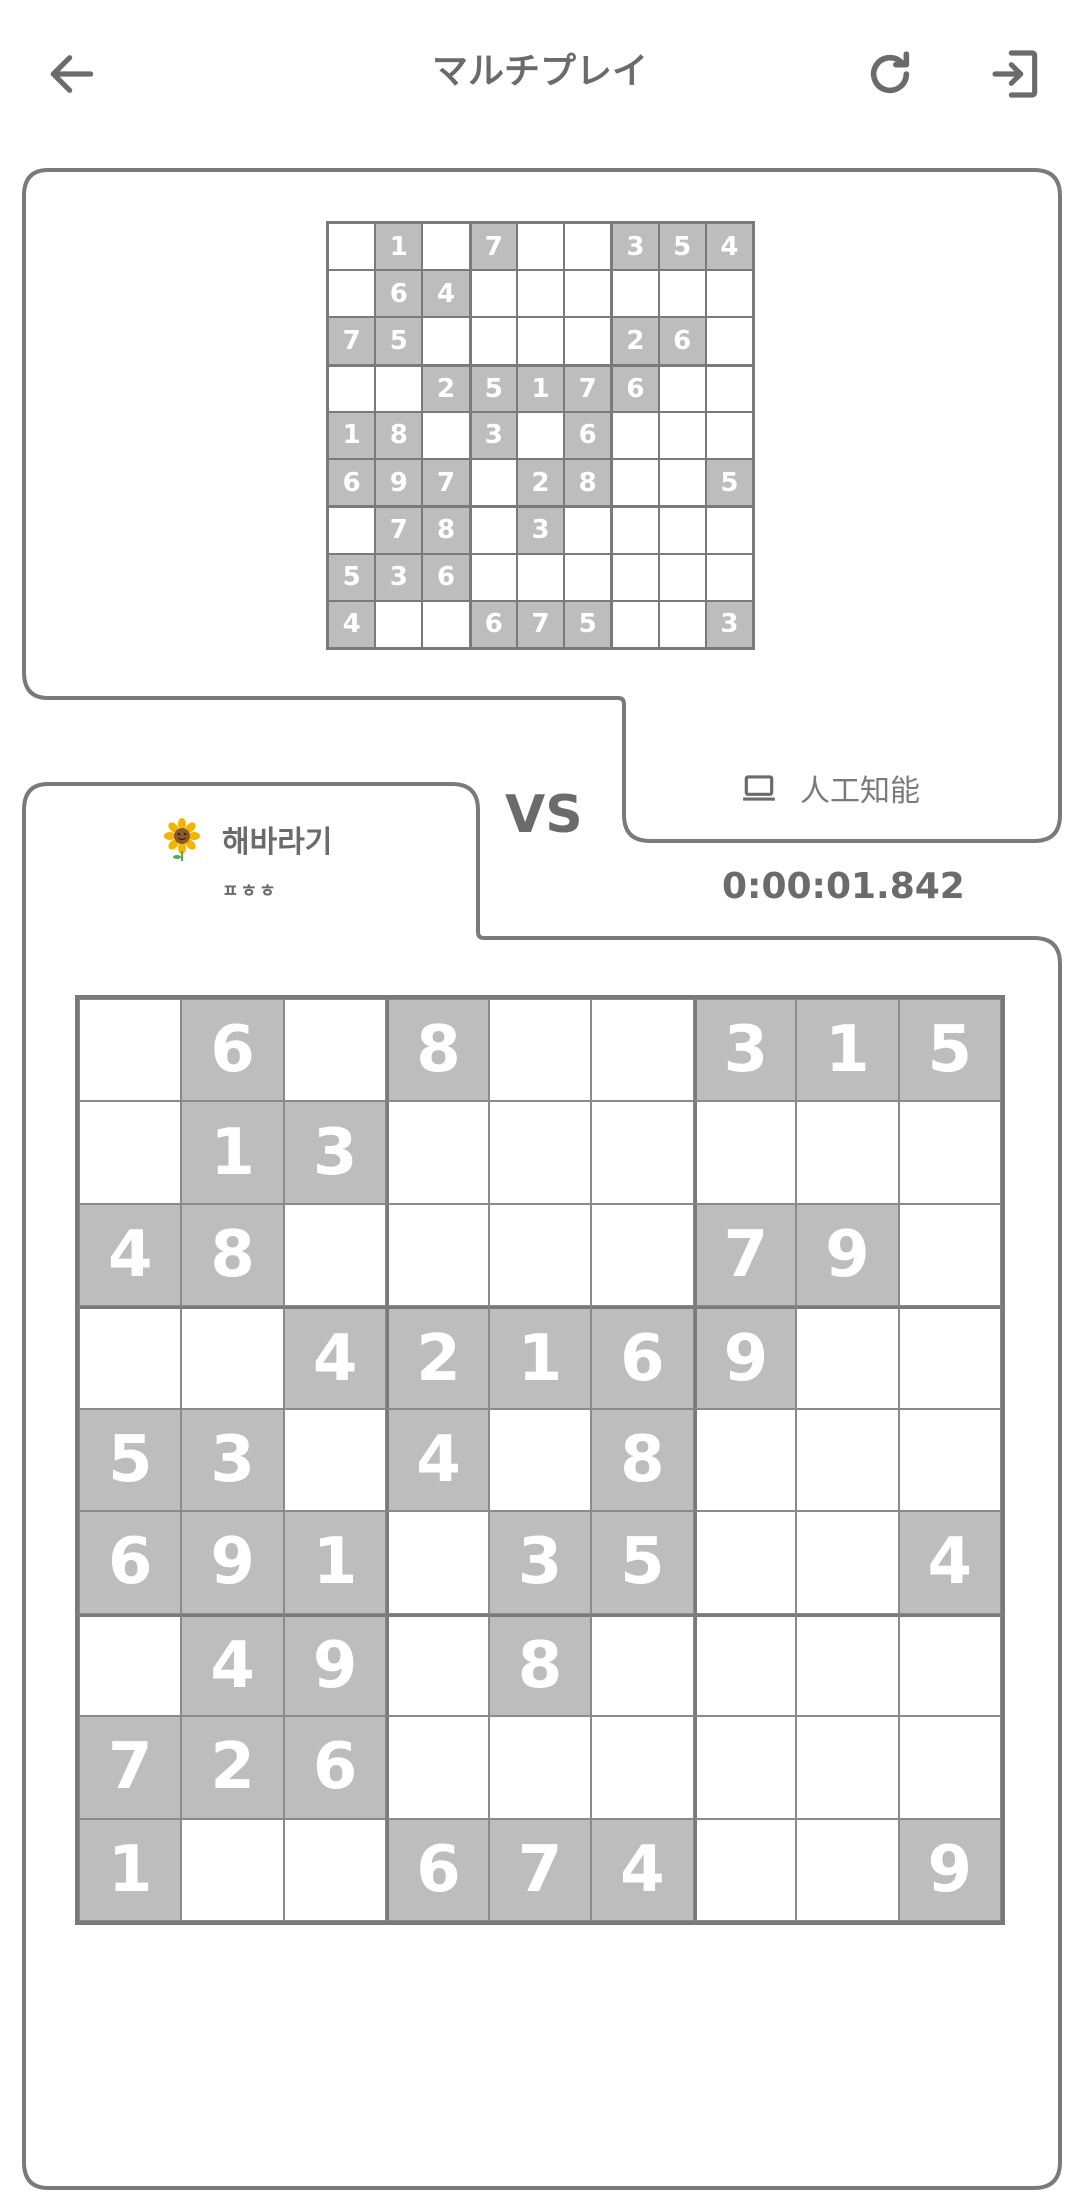  I want to click on exit-button, so click(1016, 74).